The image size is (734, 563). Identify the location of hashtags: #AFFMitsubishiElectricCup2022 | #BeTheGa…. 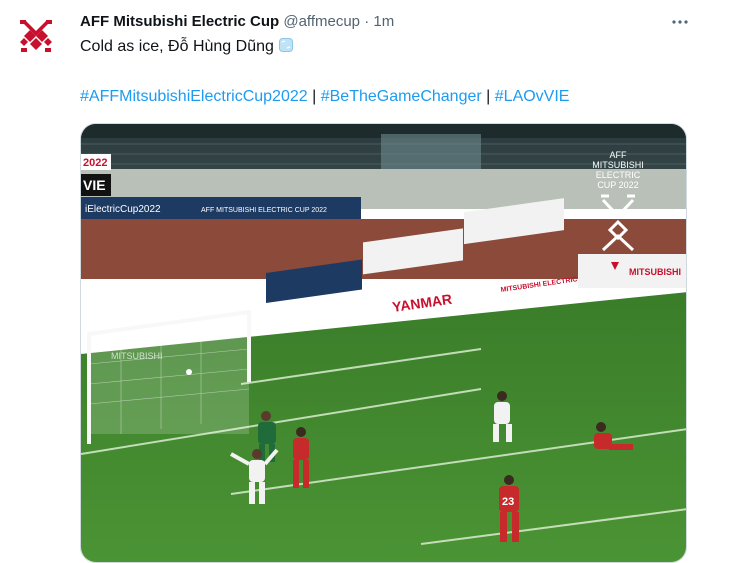
(387, 97).